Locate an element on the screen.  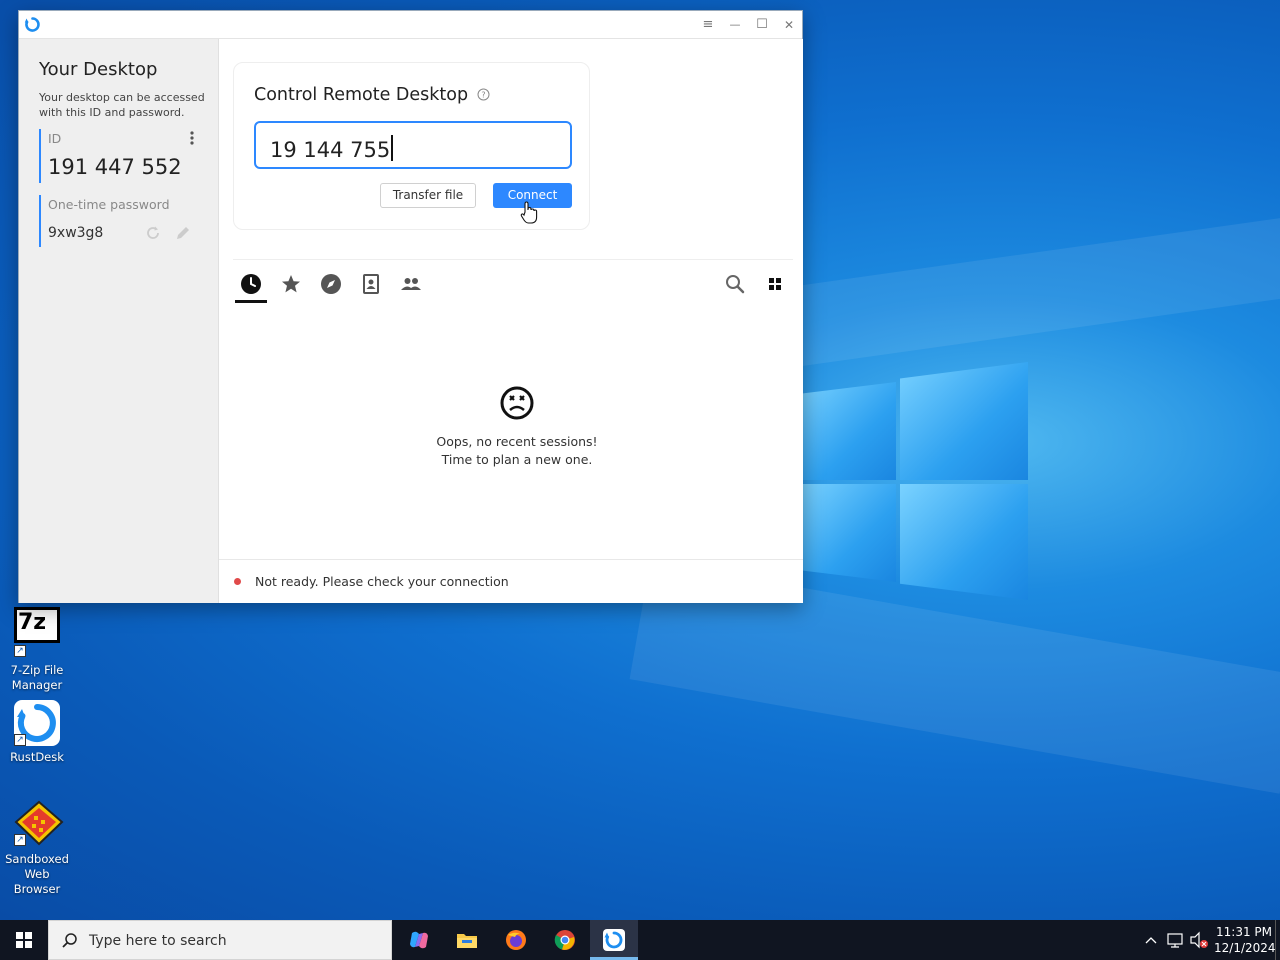
chrome-icon is located at coordinates (564, 940).